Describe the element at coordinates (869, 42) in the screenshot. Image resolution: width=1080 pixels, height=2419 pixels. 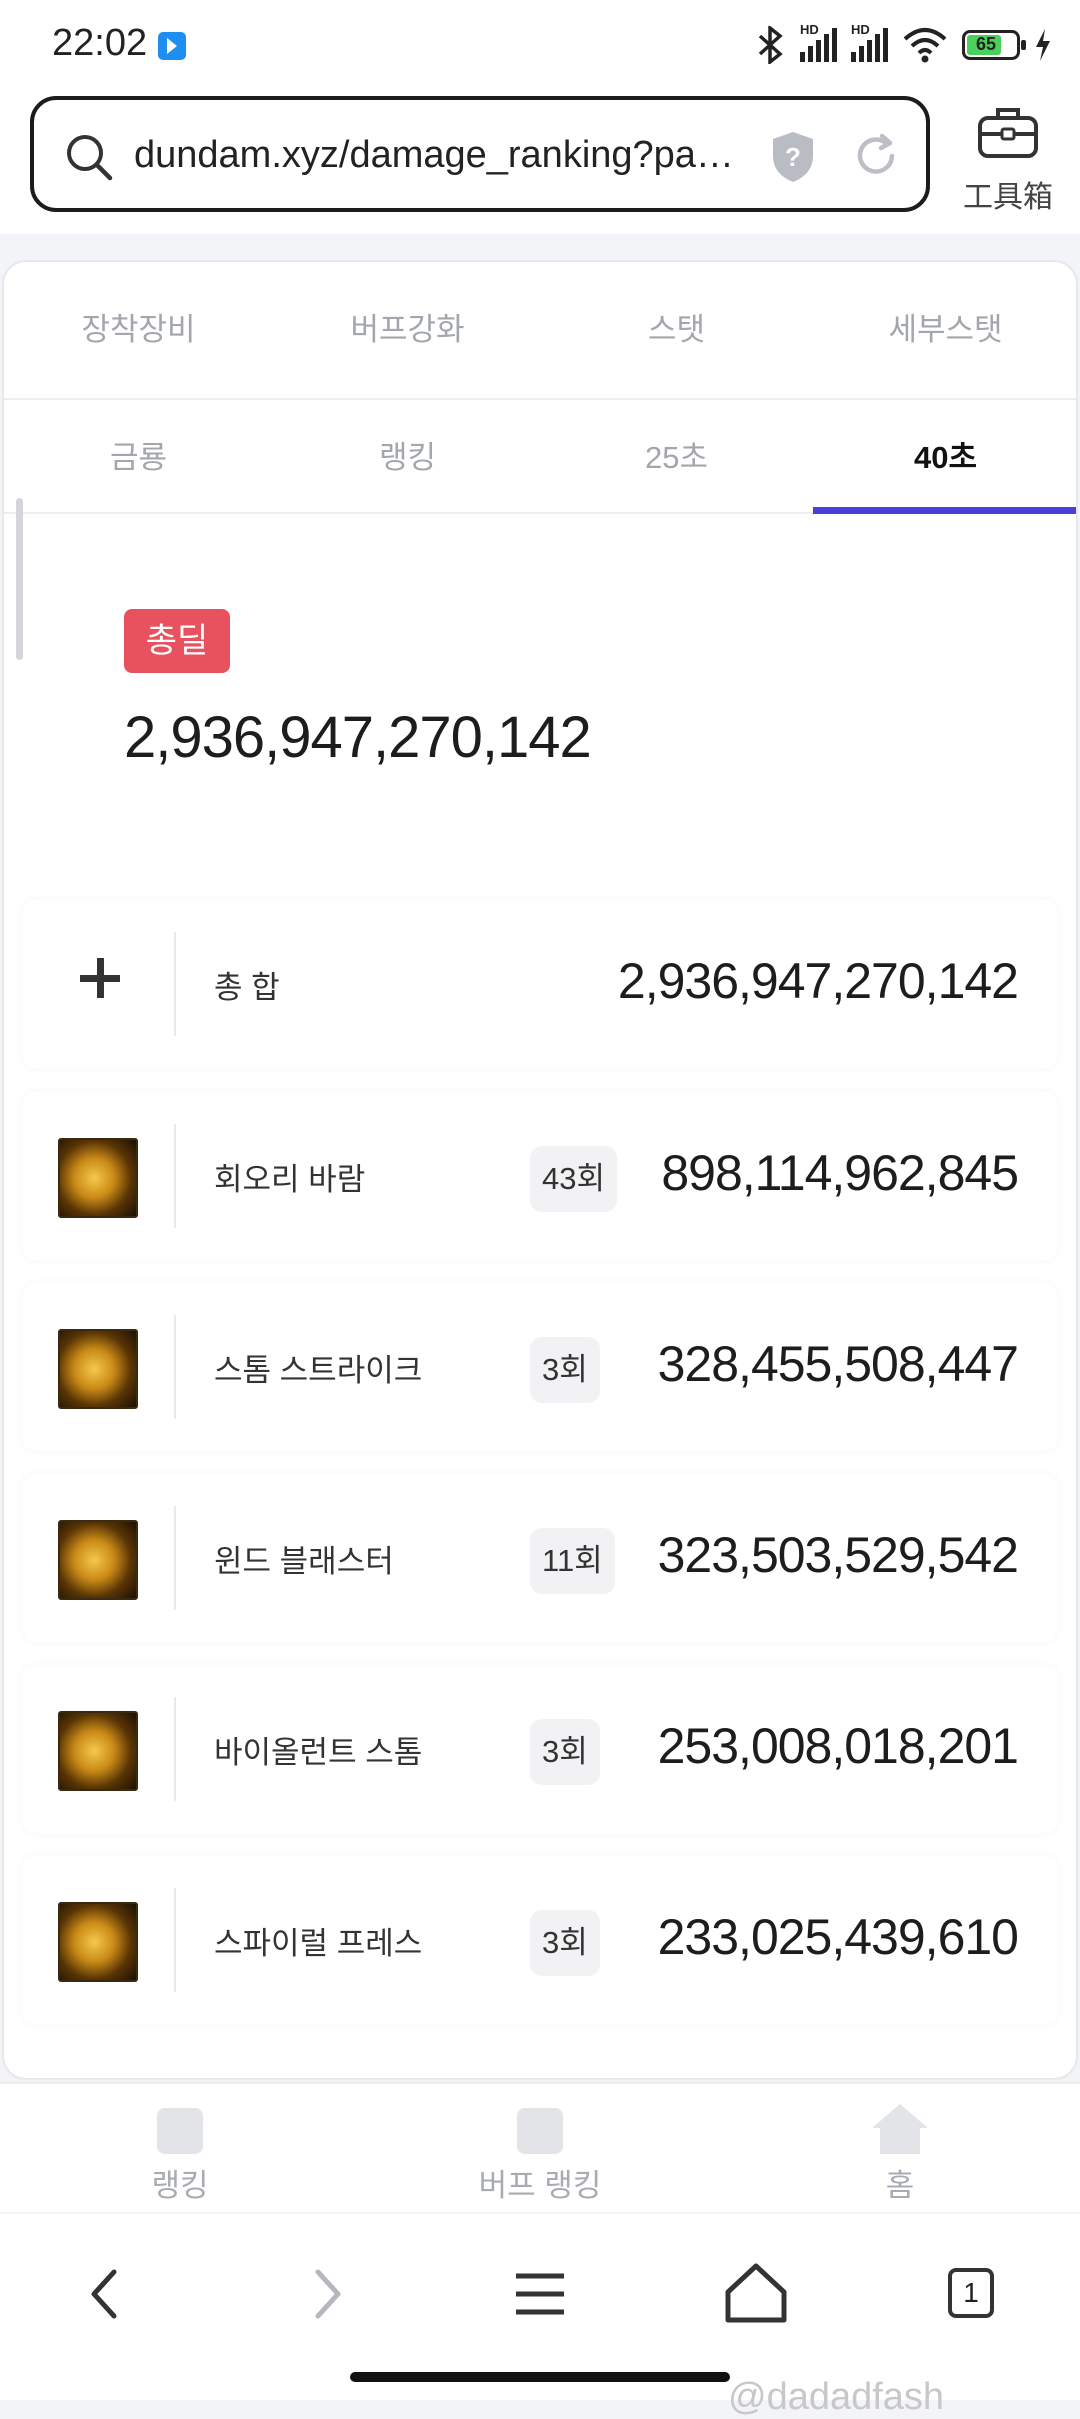
I see `signal-icon-2: HD` at that location.